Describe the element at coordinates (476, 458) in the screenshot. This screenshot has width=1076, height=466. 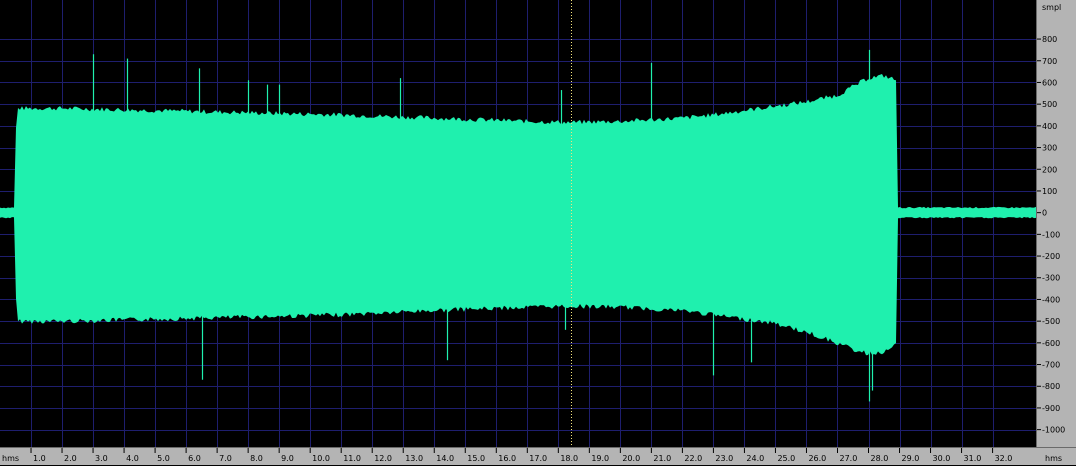
I see `x-tick-label: 15.0` at that location.